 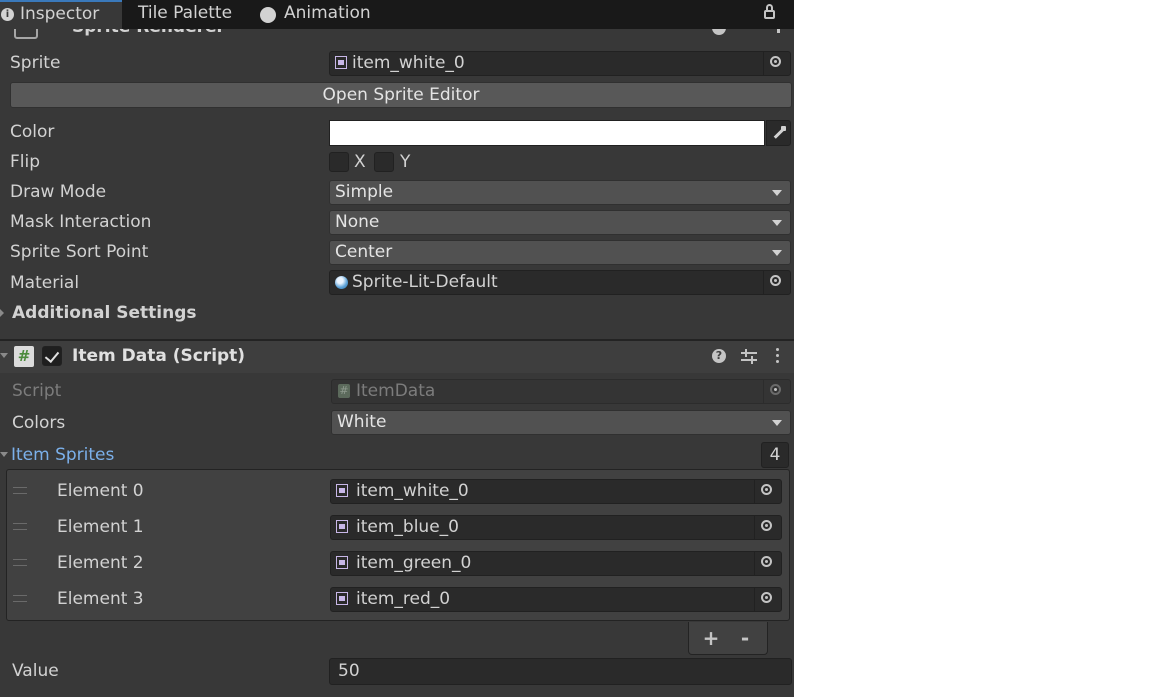 I want to click on eyedropper-button, so click(x=778, y=133).